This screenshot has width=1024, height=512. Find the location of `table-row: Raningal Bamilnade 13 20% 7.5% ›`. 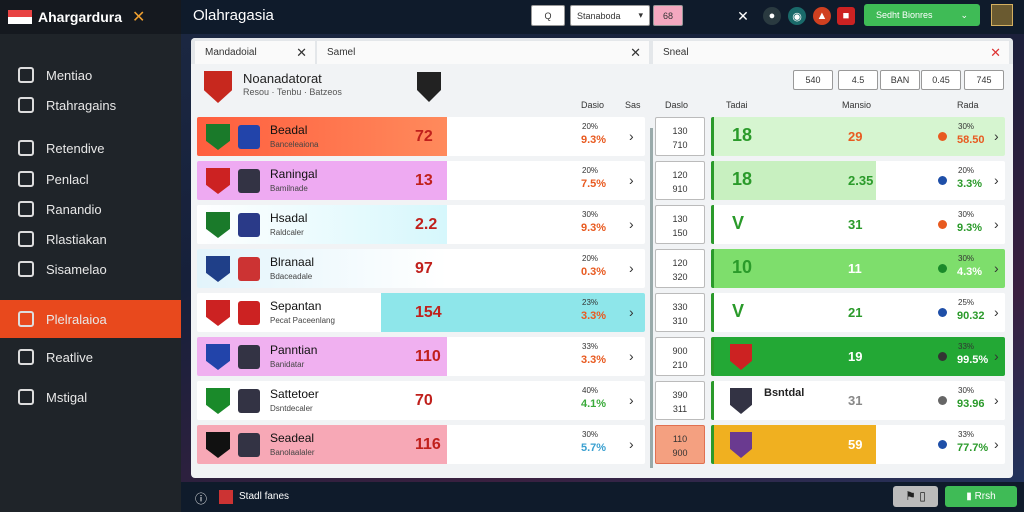

table-row: Raningal Bamilnade 13 20% 7.5% › is located at coordinates (421, 180).